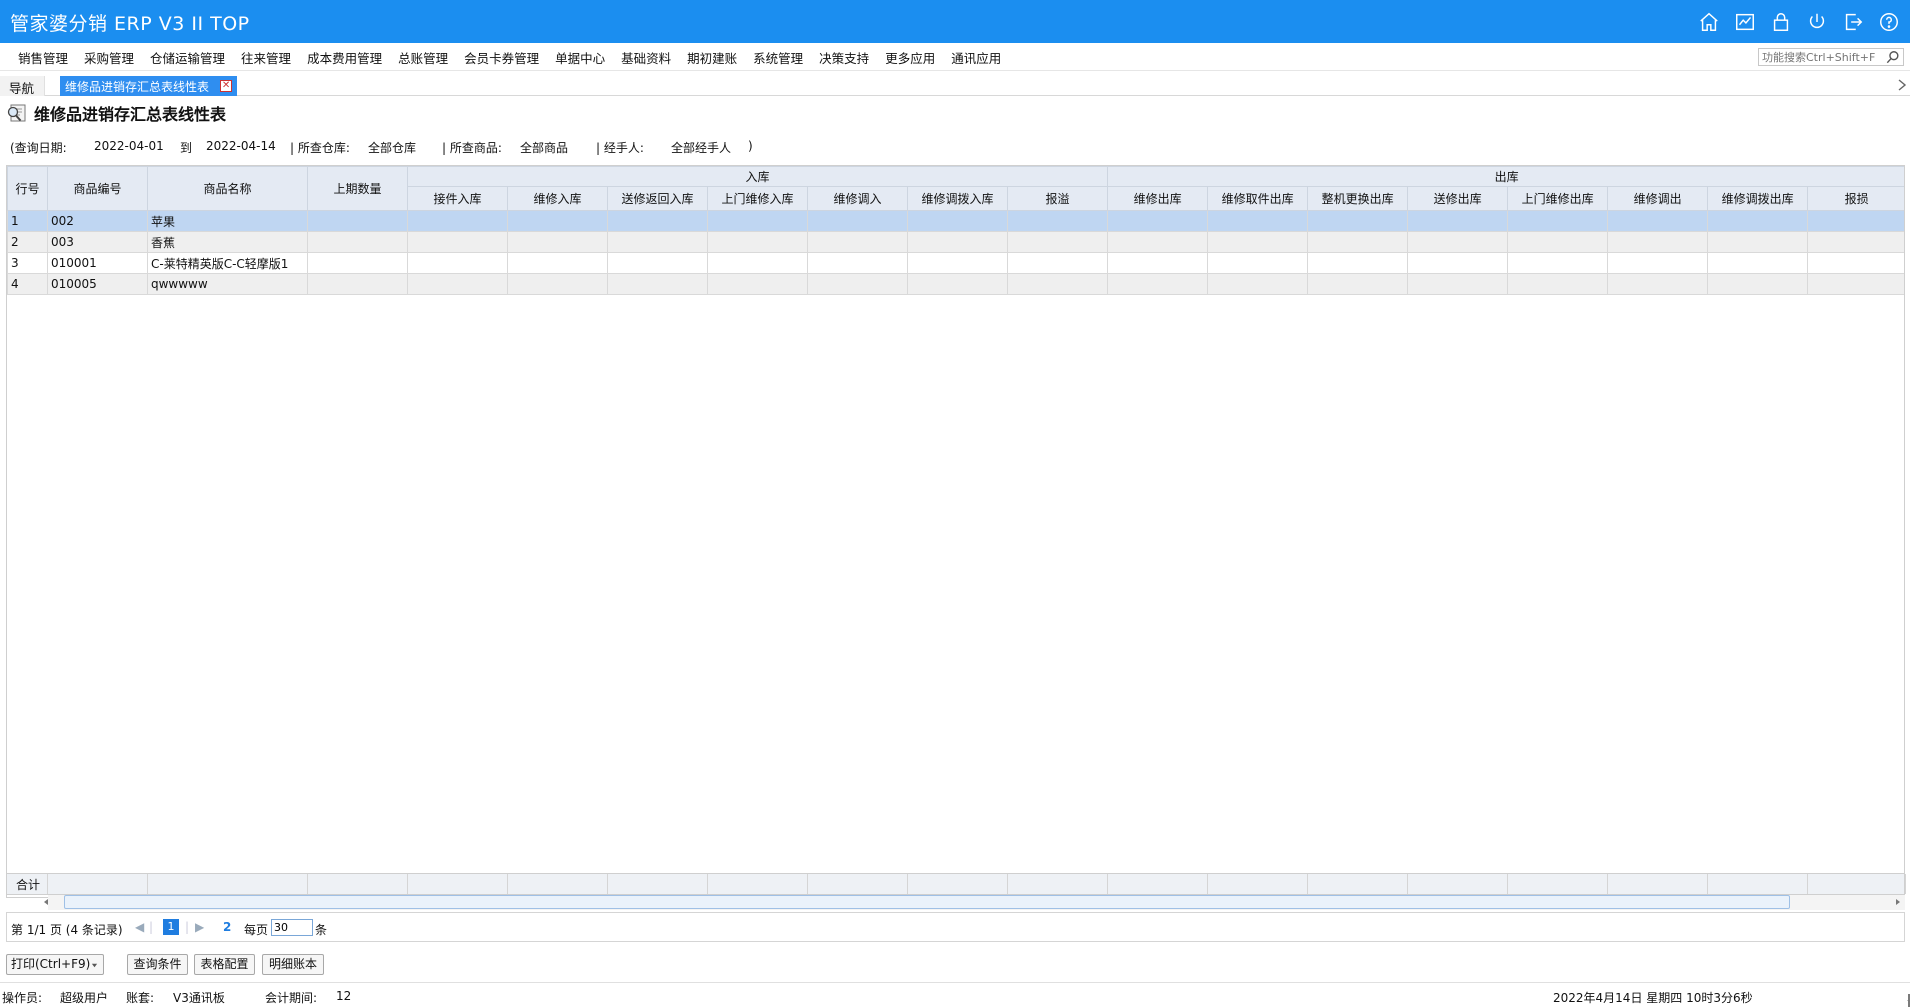 The image size is (1910, 1007). What do you see at coordinates (43, 57) in the screenshot?
I see `menu-item-1: 销售管理` at bounding box center [43, 57].